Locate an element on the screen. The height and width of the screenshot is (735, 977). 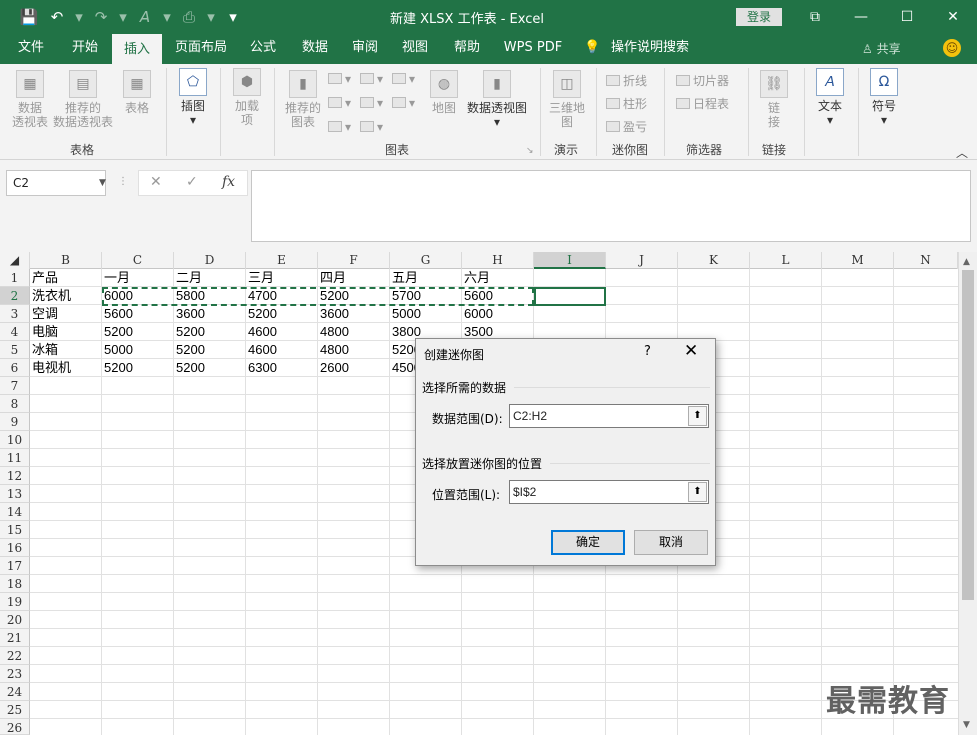
ok-button: 确定 is located at coordinates (588, 542).